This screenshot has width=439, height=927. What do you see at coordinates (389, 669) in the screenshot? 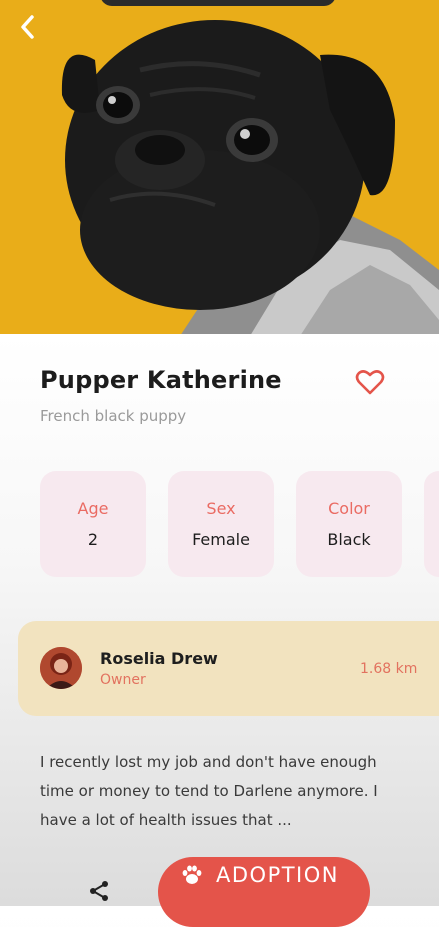
I see `owner-distance: 1.68 km` at bounding box center [389, 669].